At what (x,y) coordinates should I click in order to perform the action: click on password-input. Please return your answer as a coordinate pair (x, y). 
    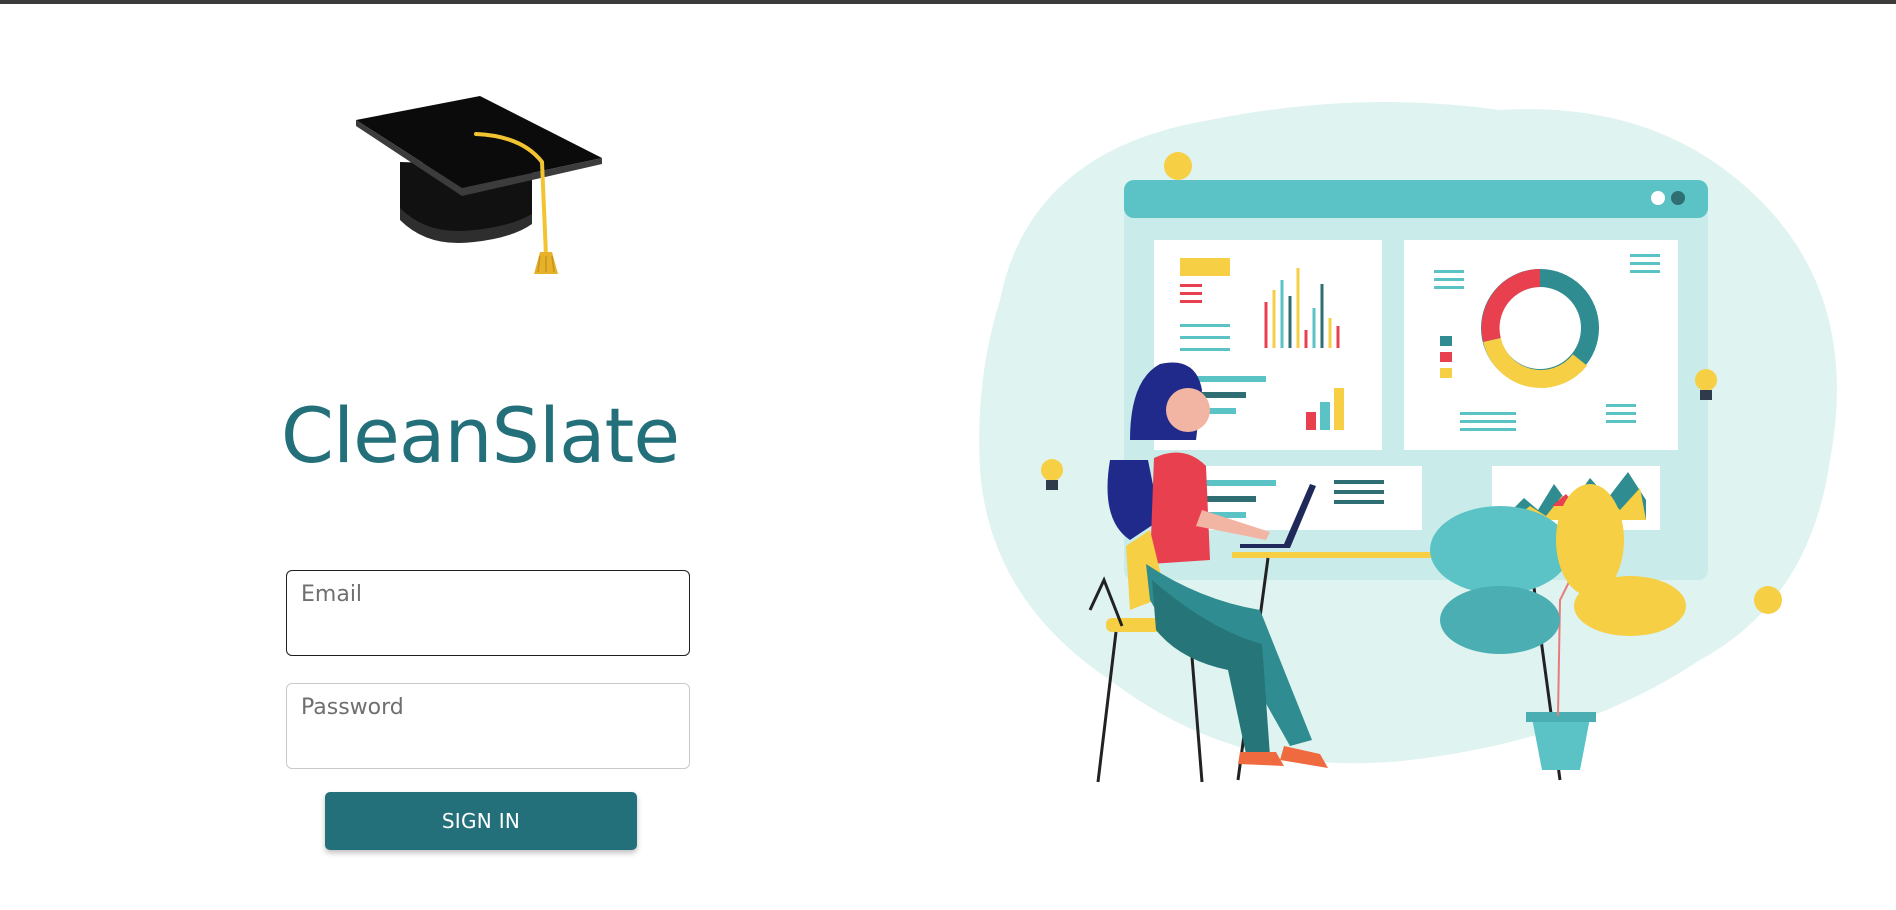
    Looking at the image, I should click on (488, 726).